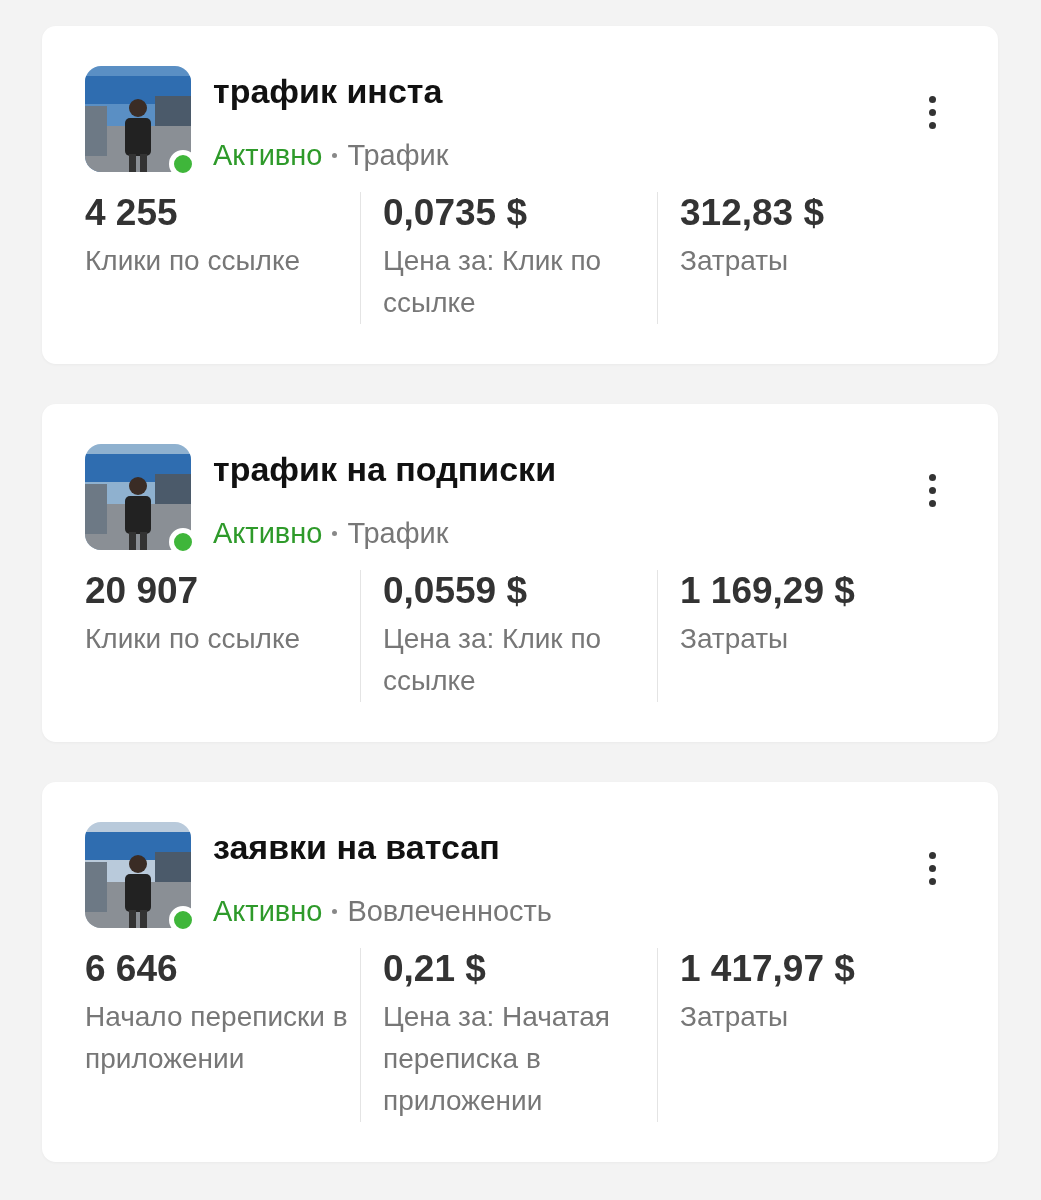 The image size is (1041, 1200). What do you see at coordinates (217, 1038) in the screenshot?
I see `metric-label: Начало переписки в приложении` at bounding box center [217, 1038].